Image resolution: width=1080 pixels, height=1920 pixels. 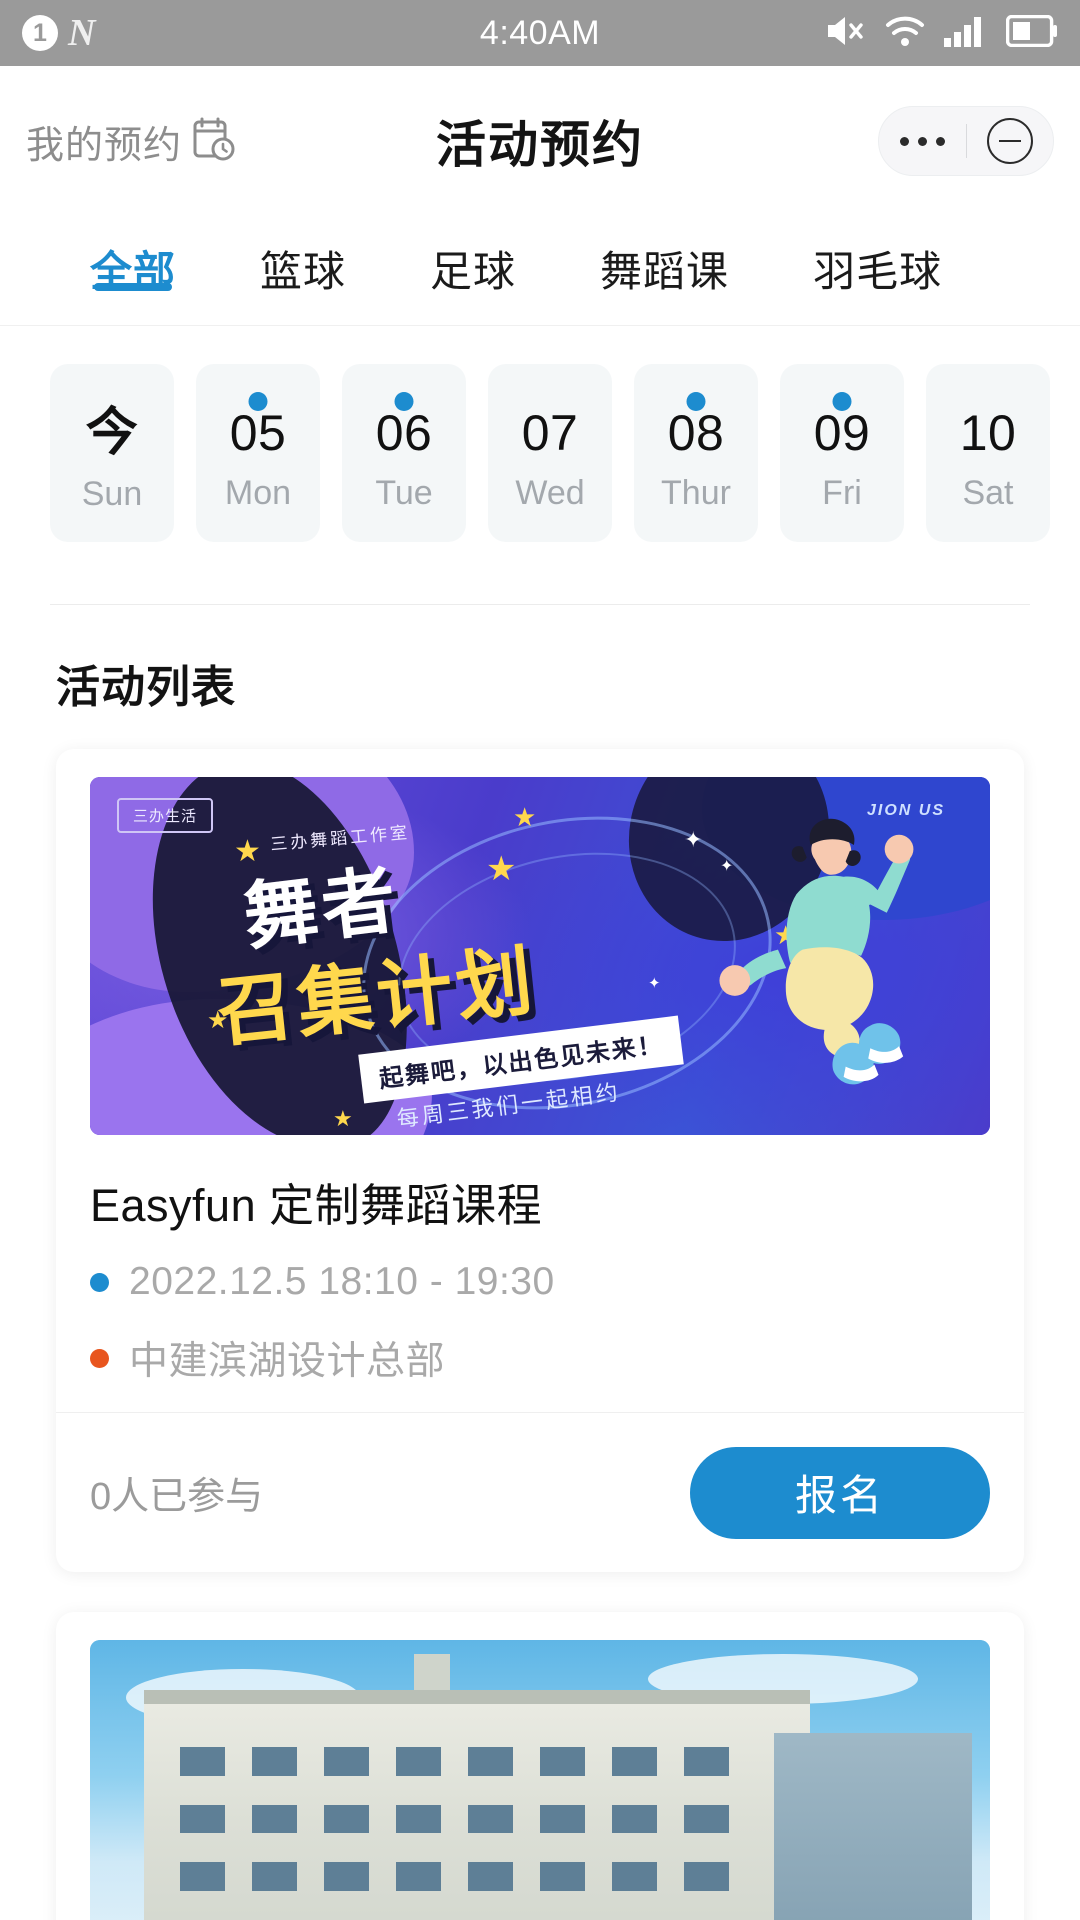 What do you see at coordinates (665, 271) in the screenshot?
I see `tab-label: 舞蹈课` at bounding box center [665, 271].